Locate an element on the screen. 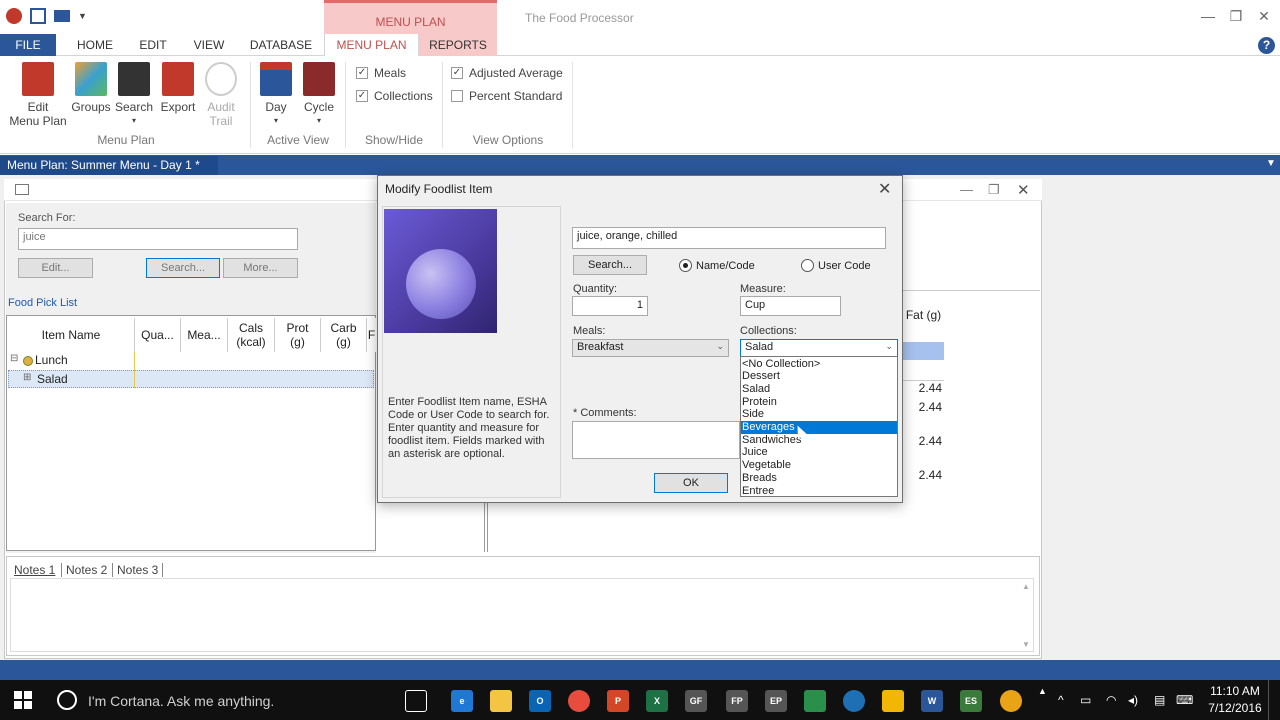 This screenshot has height=720, width=1280. tab-reports: REPORTS is located at coordinates (458, 45).